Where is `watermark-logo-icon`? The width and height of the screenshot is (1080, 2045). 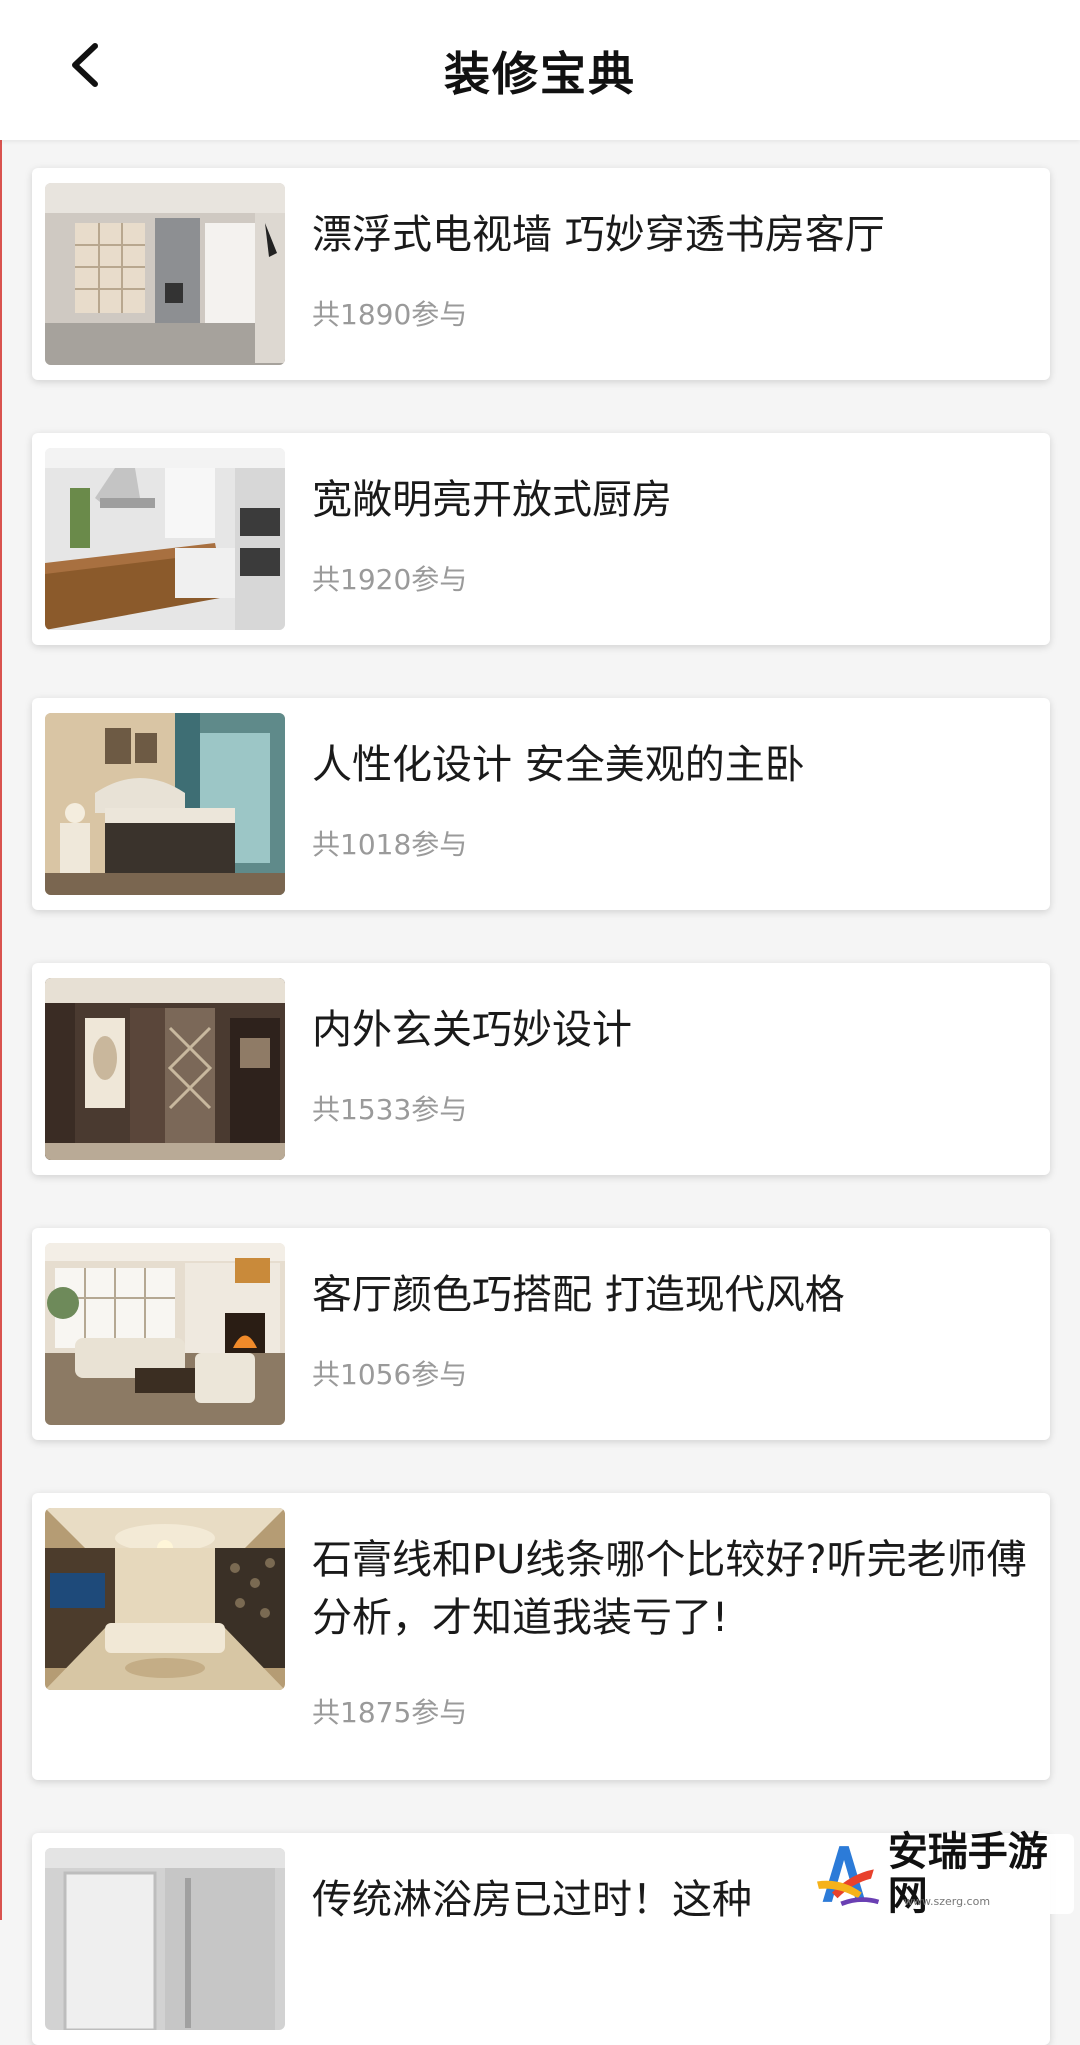
watermark-logo-icon is located at coordinates (848, 1876).